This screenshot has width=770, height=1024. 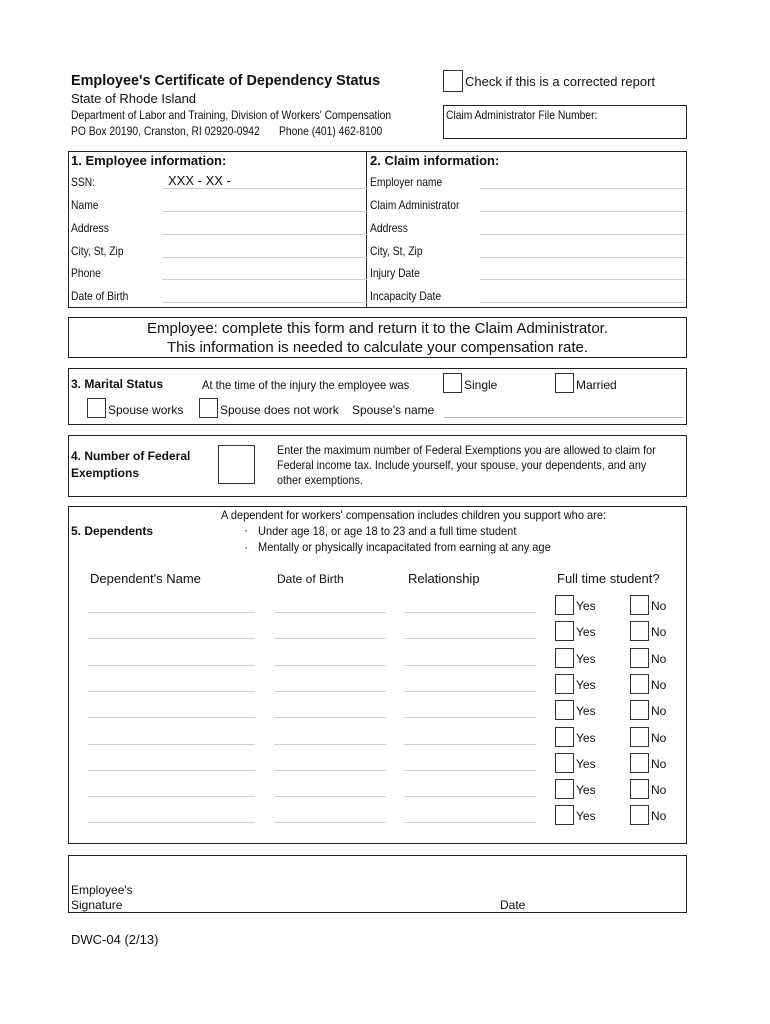 What do you see at coordinates (320, 480) in the screenshot?
I see `exemptions-desc-line3: other exemptions.` at bounding box center [320, 480].